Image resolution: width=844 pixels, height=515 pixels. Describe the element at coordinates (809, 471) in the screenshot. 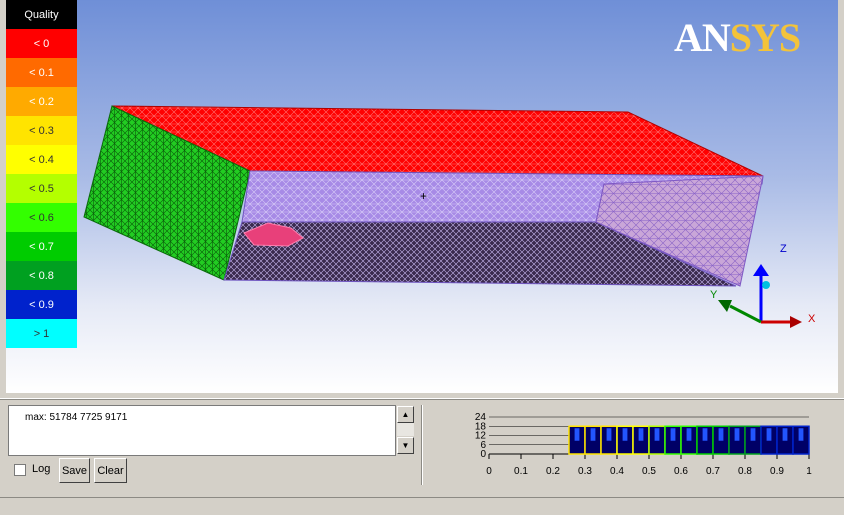

I see `x-tick-label: 1` at that location.